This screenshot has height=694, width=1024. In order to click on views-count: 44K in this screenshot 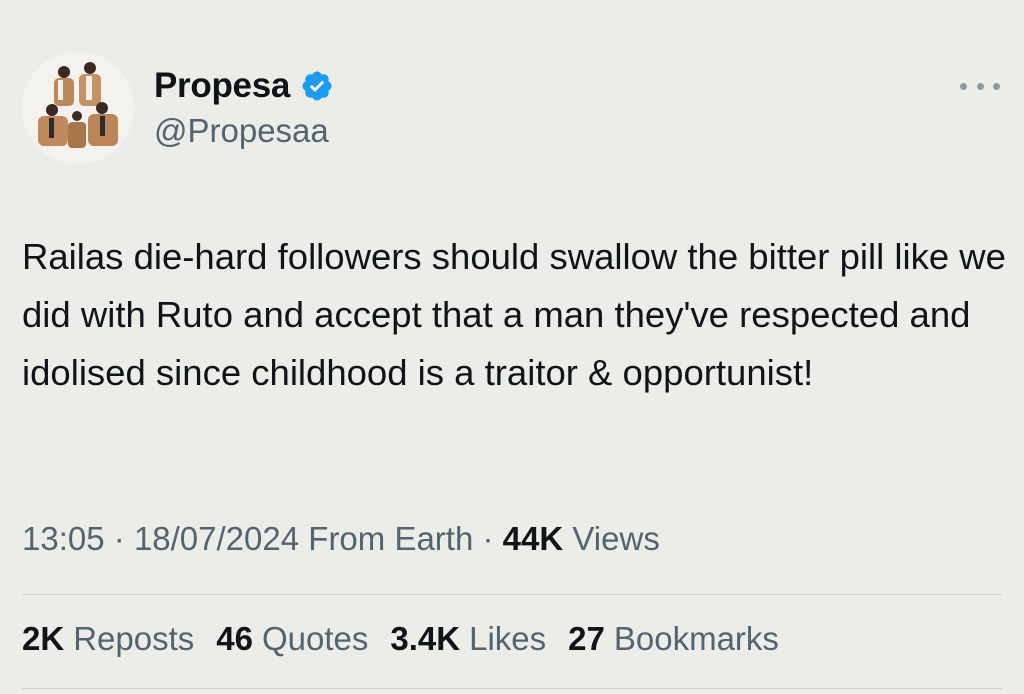, I will do `click(533, 538)`.